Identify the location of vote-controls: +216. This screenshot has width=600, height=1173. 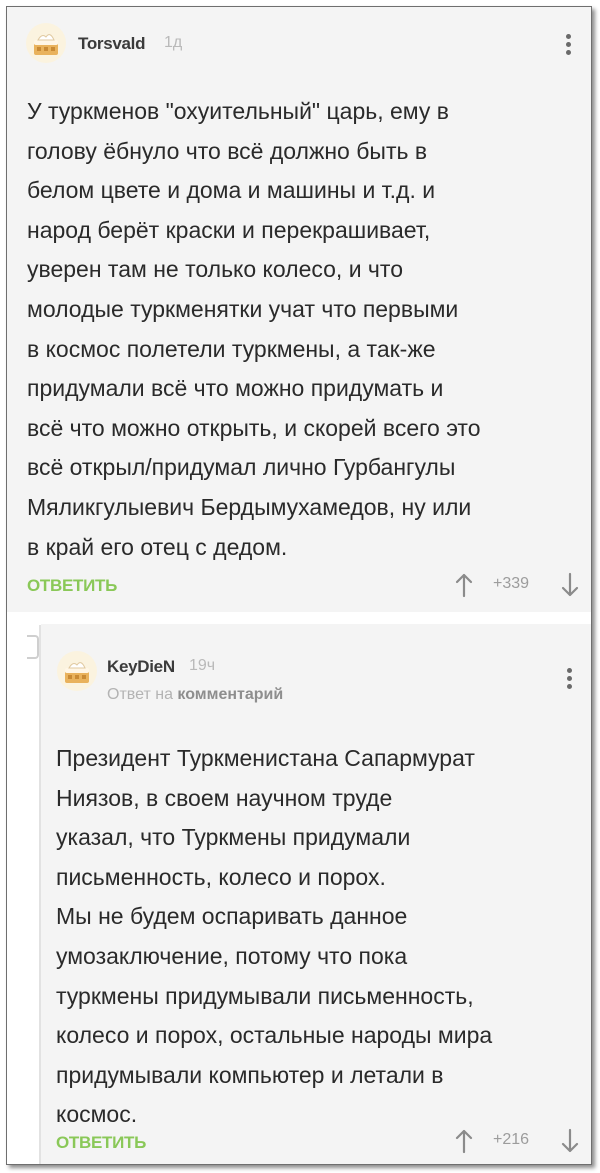
(518, 1141).